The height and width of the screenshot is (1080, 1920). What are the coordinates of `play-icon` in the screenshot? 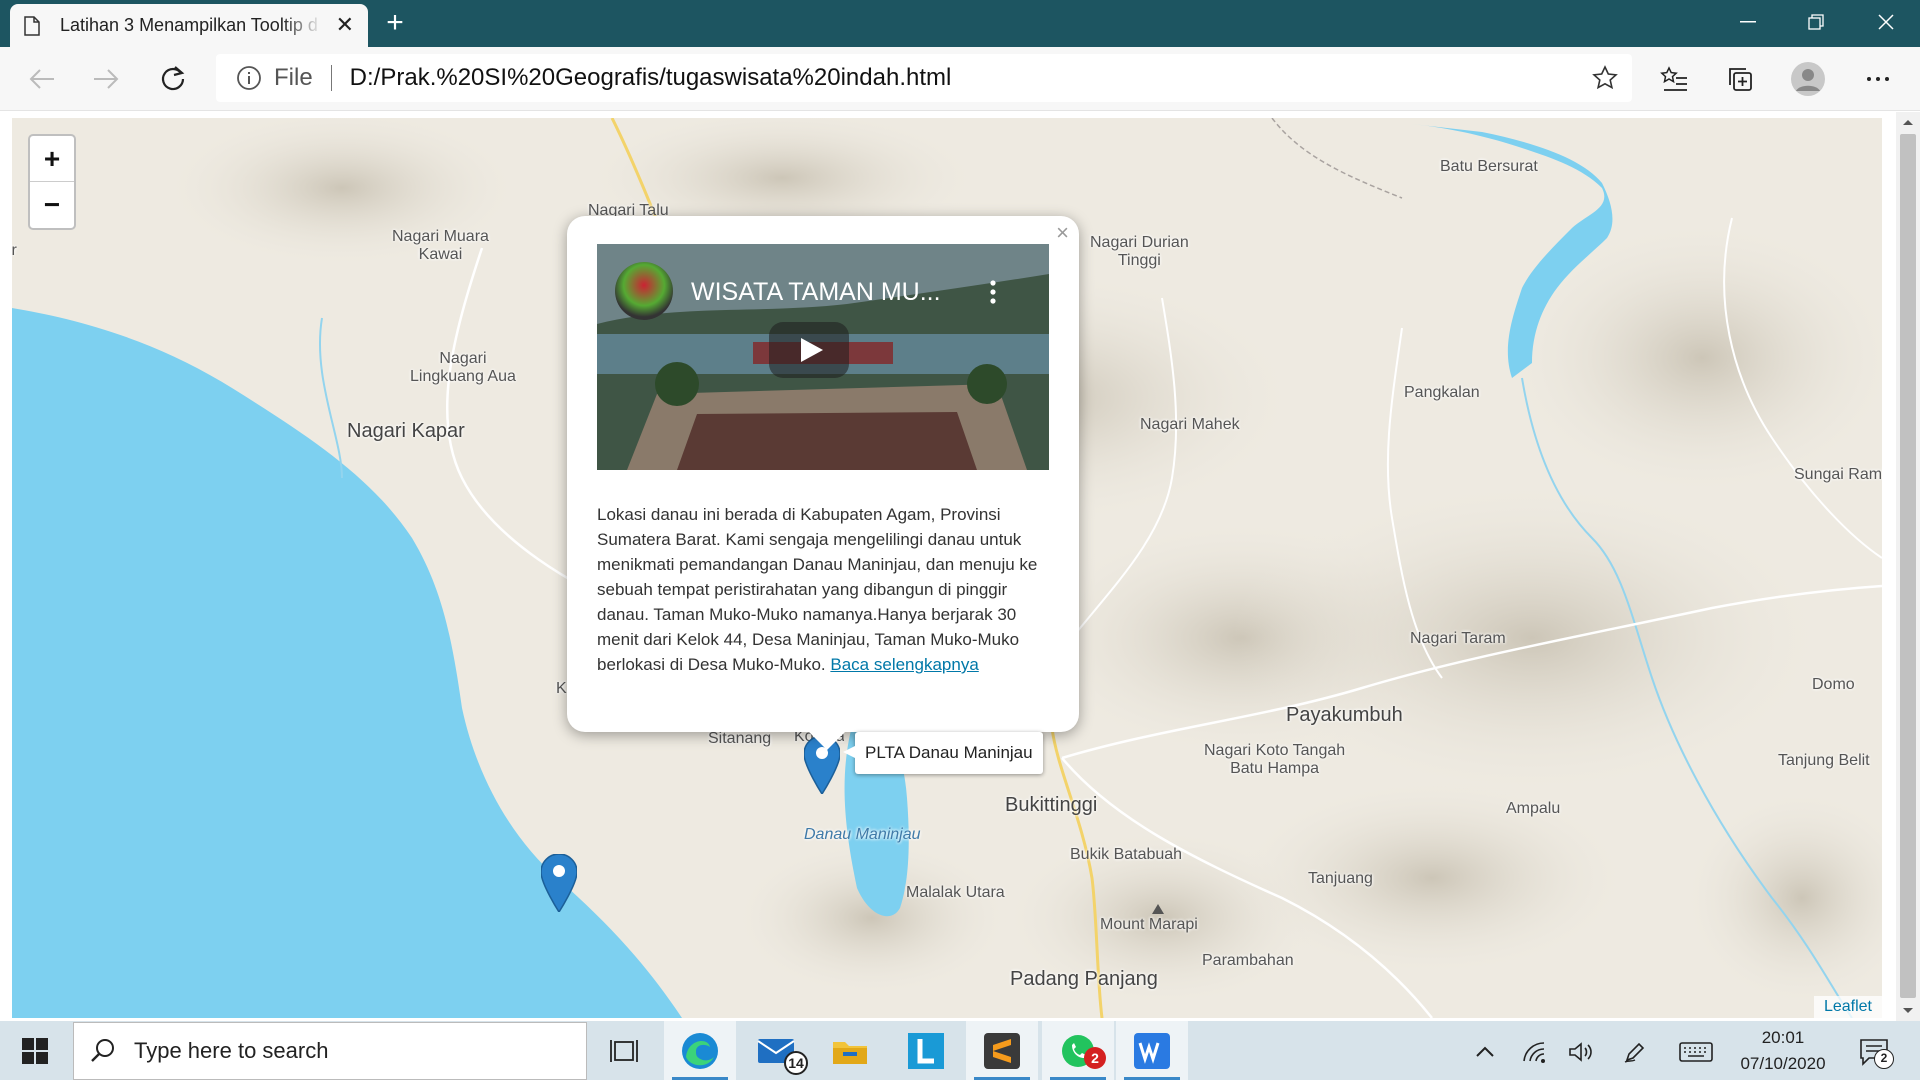 It's located at (812, 350).